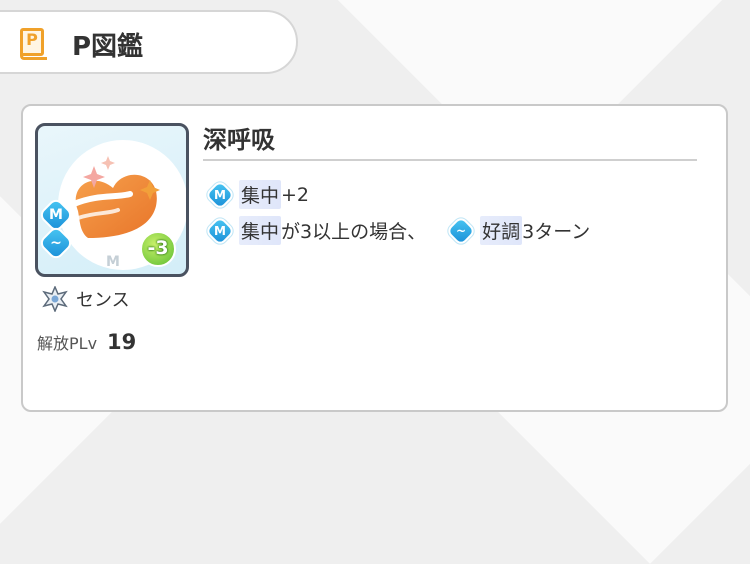 The image size is (750, 564). I want to click on skill-type-label: センス, so click(103, 300).